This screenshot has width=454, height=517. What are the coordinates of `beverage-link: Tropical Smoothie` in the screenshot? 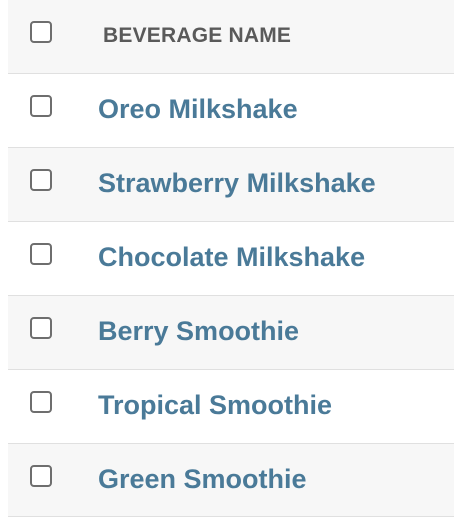 It's located at (215, 405).